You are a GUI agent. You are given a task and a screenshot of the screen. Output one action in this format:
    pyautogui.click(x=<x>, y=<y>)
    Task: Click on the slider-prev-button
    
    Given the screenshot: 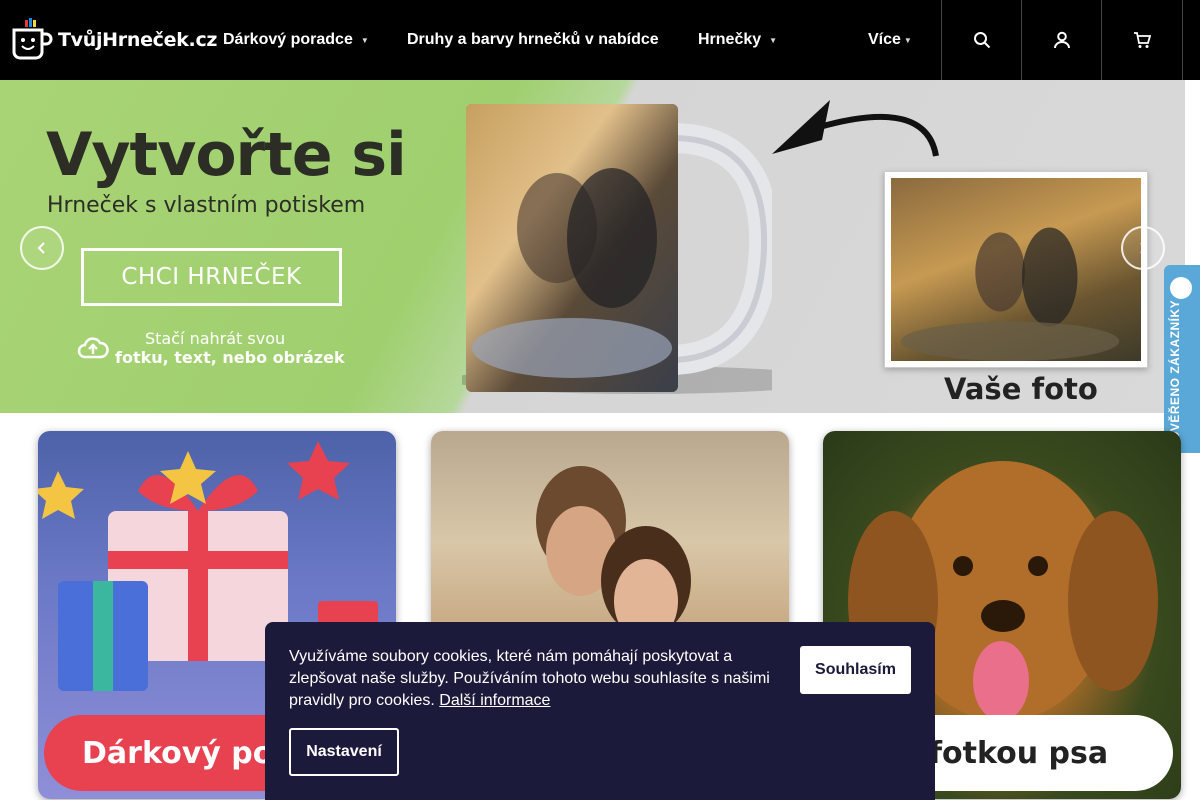 What is the action you would take?
    pyautogui.click(x=42, y=248)
    